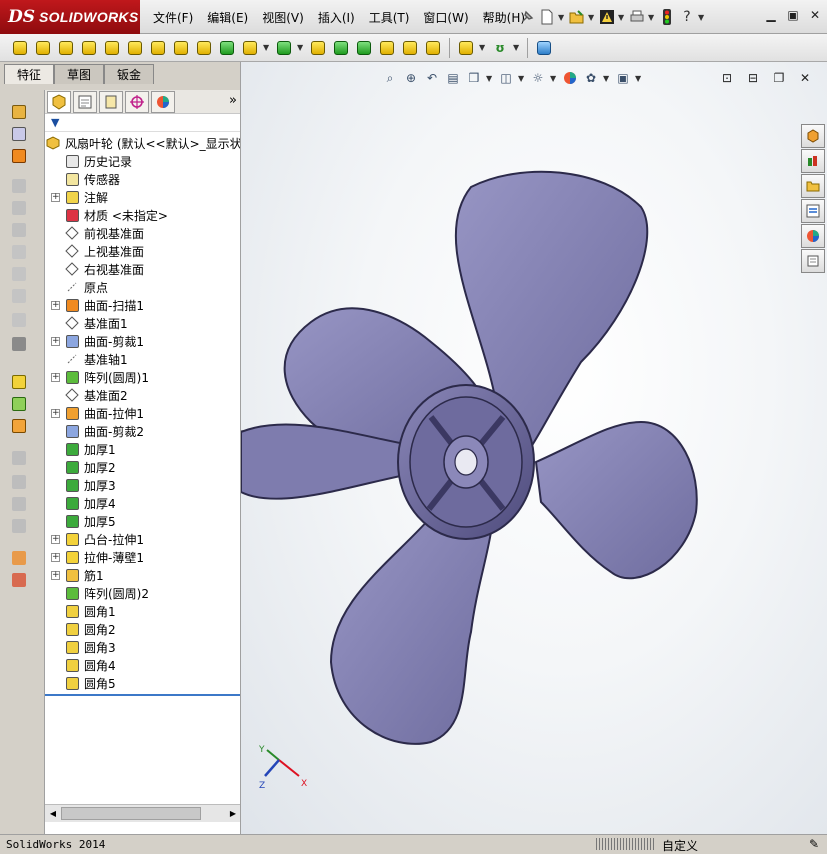 The width and height of the screenshot is (827, 854). What do you see at coordinates (83, 665) in the screenshot?
I see `tree-item: 圆角4` at bounding box center [83, 665].